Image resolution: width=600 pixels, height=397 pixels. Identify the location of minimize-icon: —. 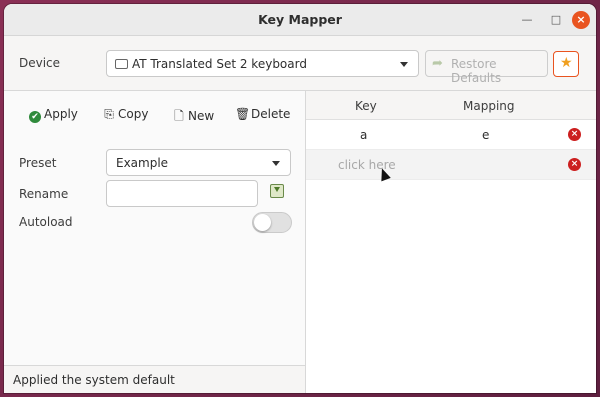
(527, 19).